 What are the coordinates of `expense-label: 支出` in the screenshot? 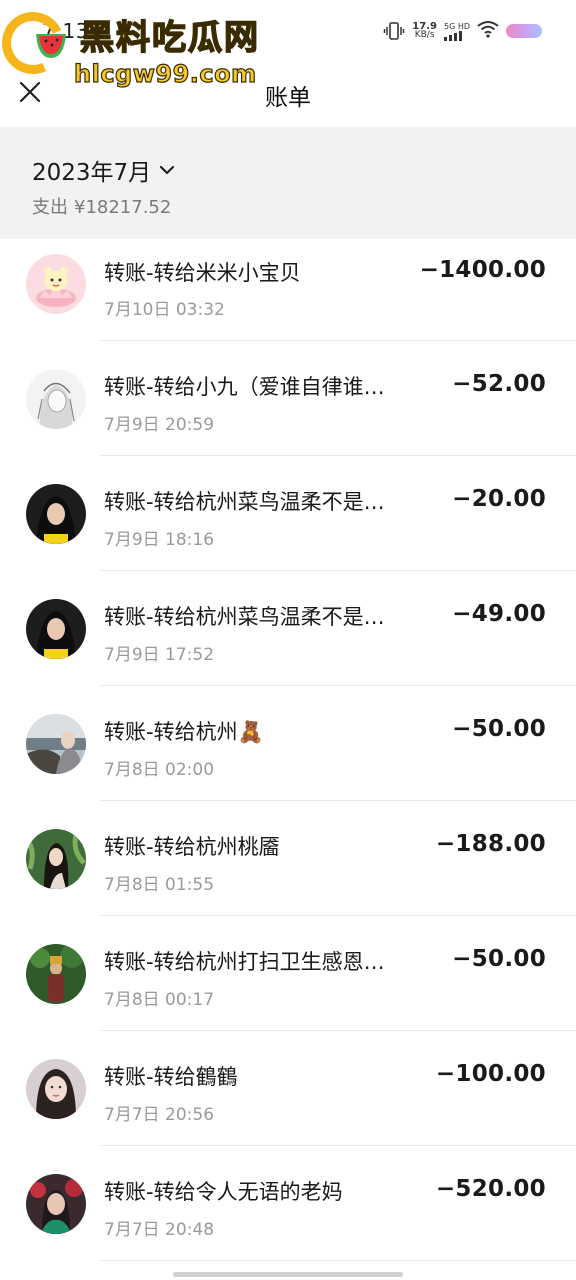 It's located at (50, 207).